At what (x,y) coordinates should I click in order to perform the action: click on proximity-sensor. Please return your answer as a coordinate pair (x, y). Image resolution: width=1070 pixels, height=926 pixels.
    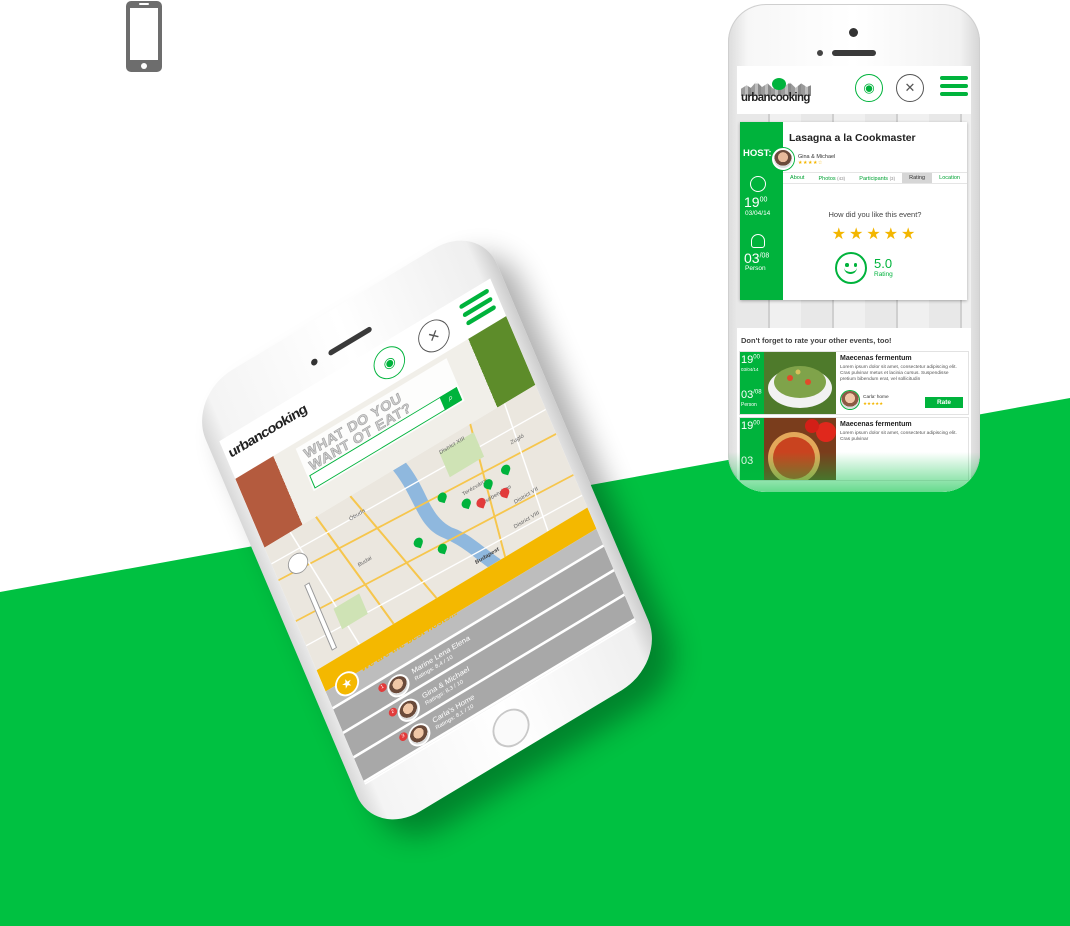
    Looking at the image, I should click on (820, 53).